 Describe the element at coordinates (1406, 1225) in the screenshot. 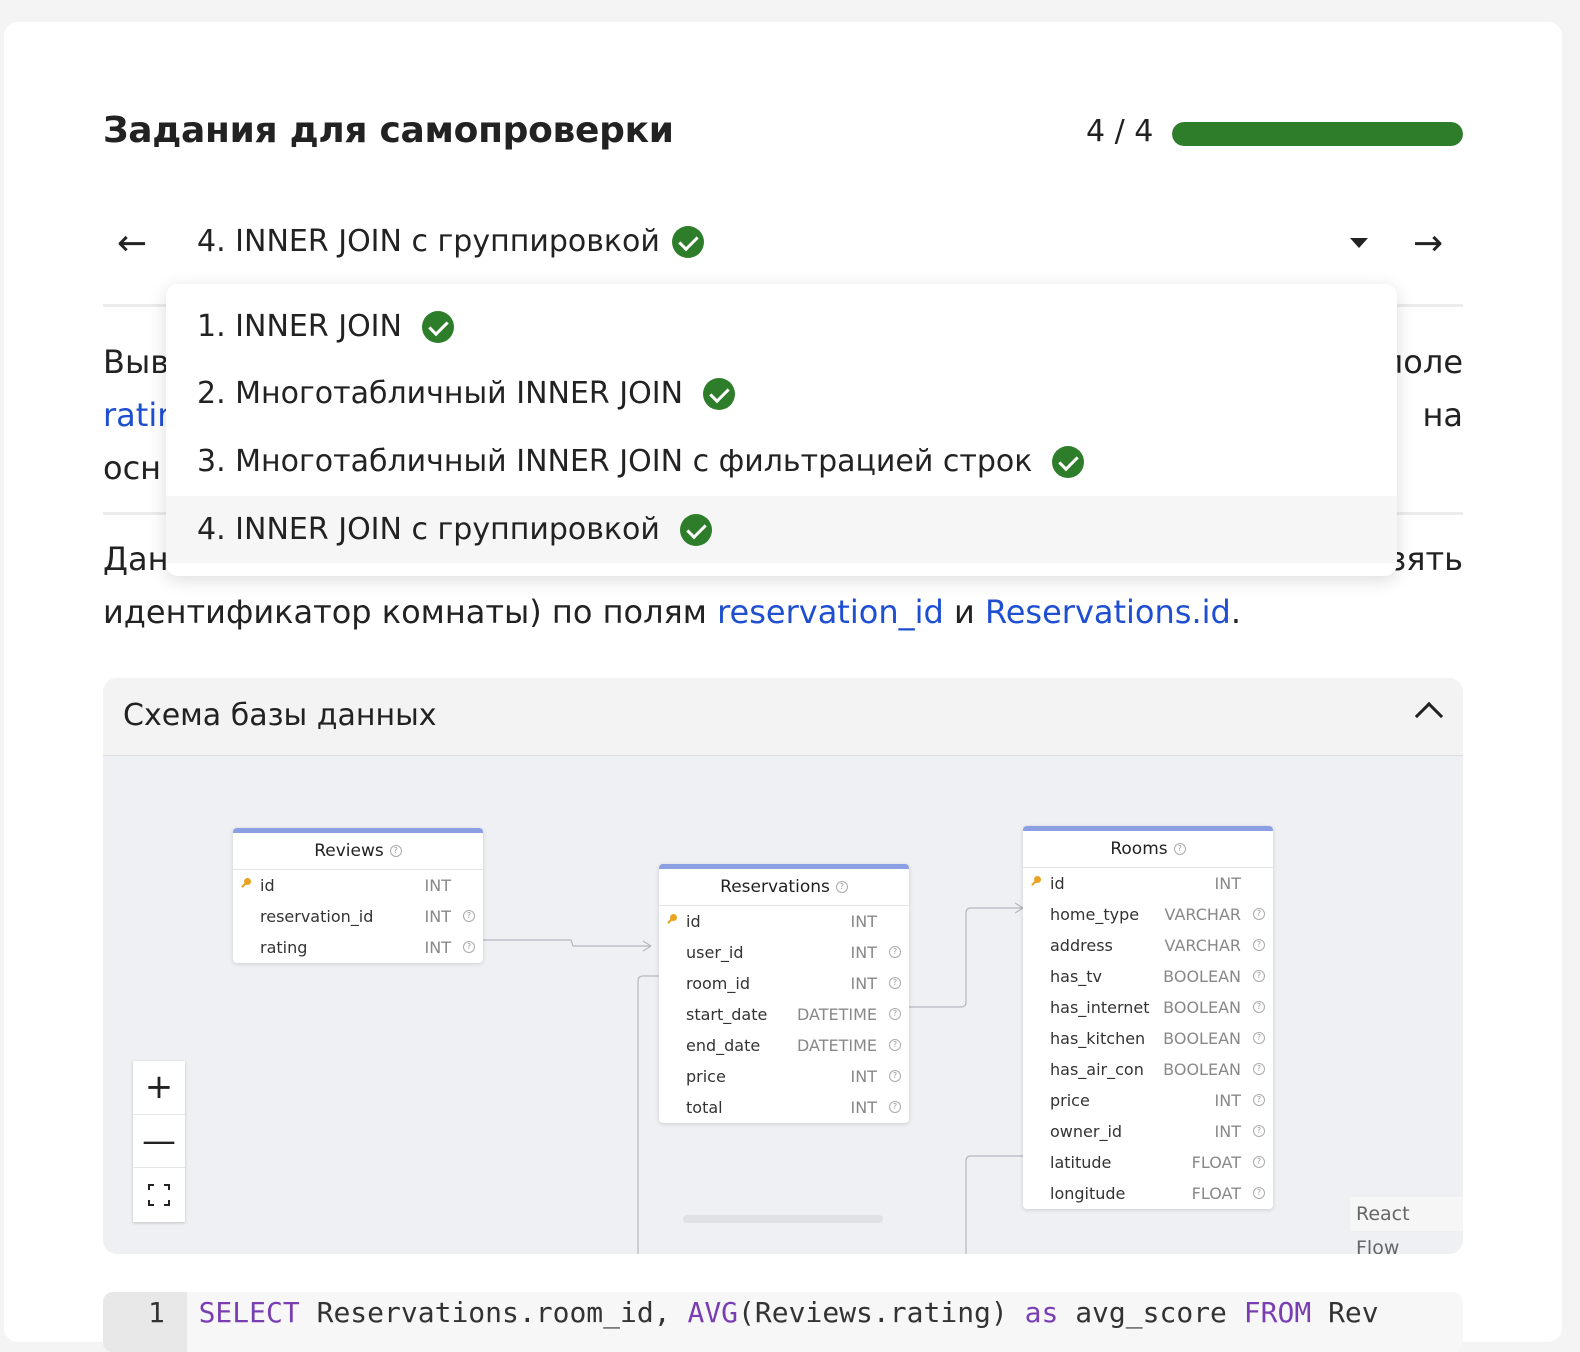

I see `react-flow-attribution: React Flow` at that location.